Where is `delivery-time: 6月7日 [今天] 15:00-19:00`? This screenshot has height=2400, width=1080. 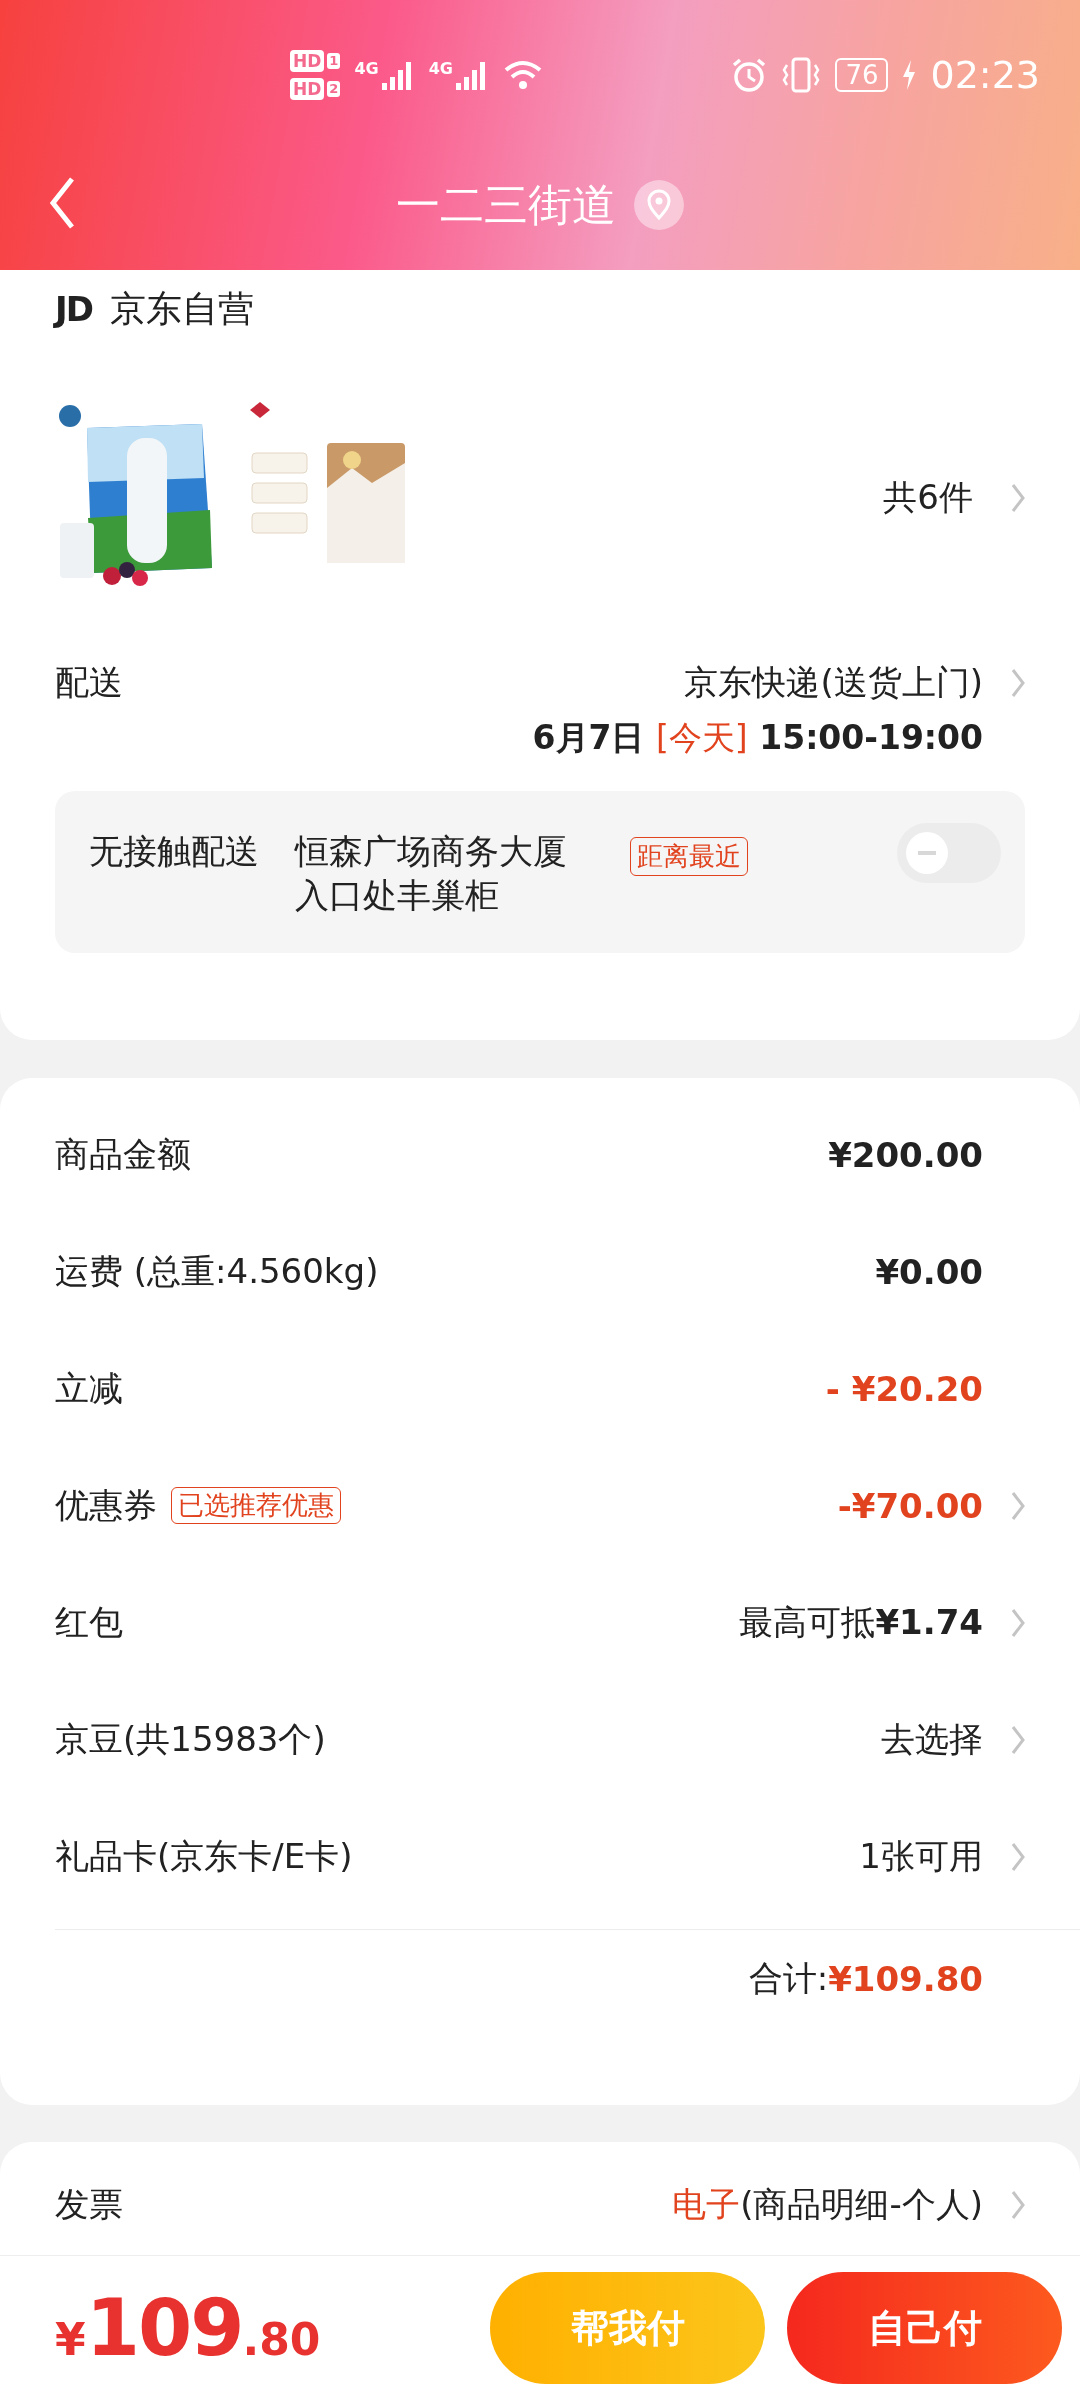
delivery-time: 6月7日 [今天] 15:00-19:00 is located at coordinates (757, 738).